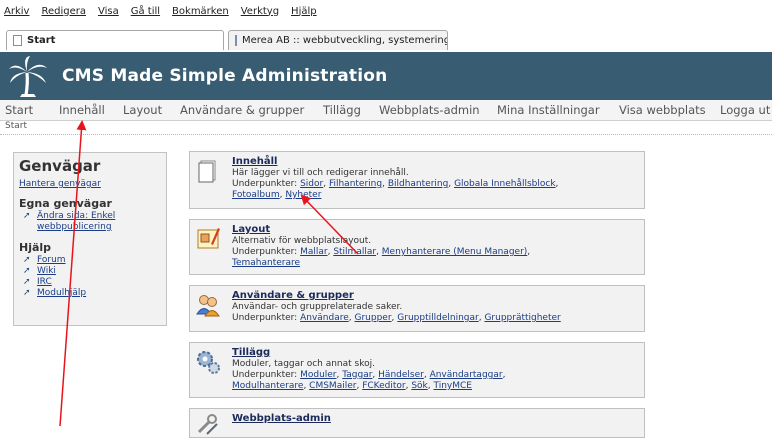 Image resolution: width=772 pixels, height=438 pixels. Describe the element at coordinates (332, 386) in the screenshot. I see `sub-link-cmsmailer: CMSMailer` at that location.